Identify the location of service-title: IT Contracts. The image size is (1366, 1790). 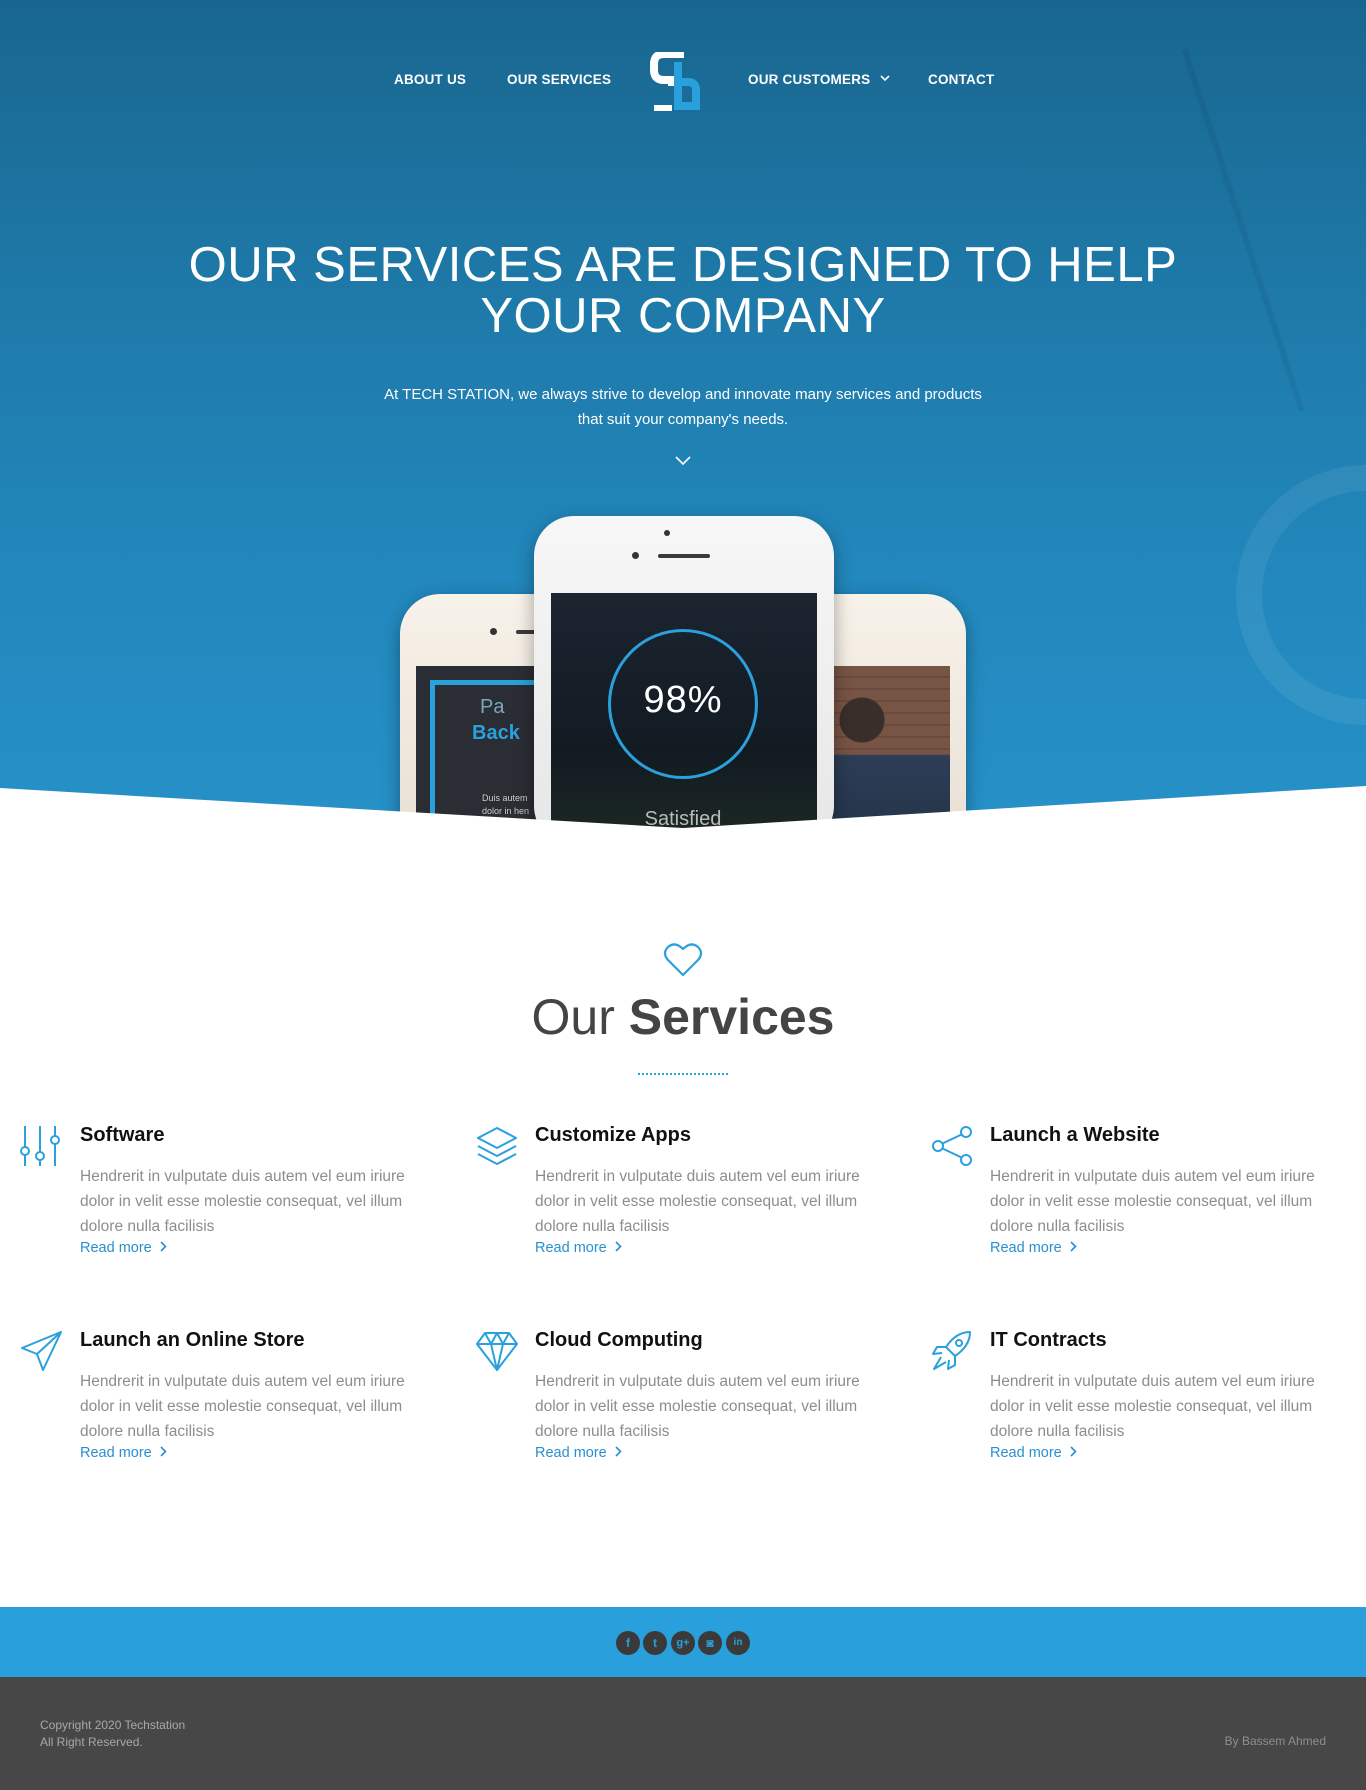
(1048, 1340).